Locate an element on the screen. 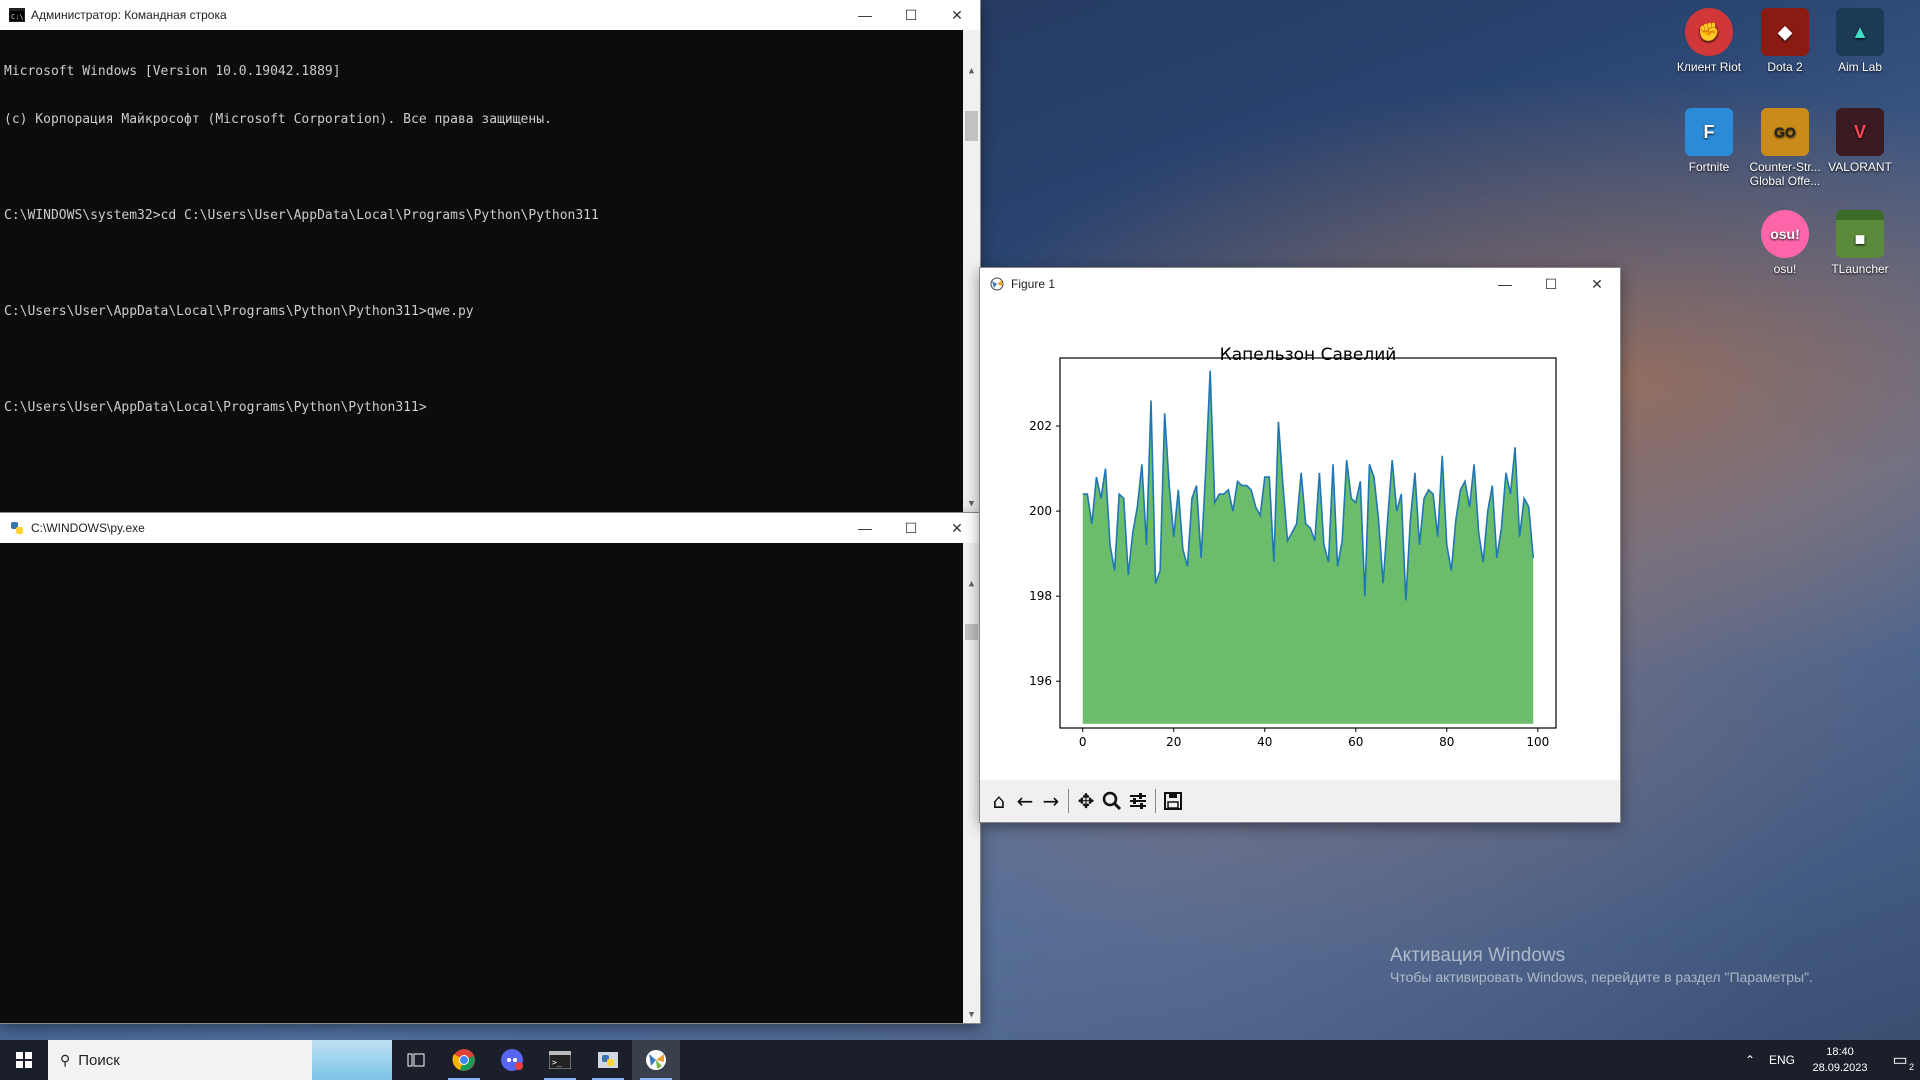 Image resolution: width=1920 pixels, height=1080 pixels. notification-icon: ▭ is located at coordinates (1900, 1060).